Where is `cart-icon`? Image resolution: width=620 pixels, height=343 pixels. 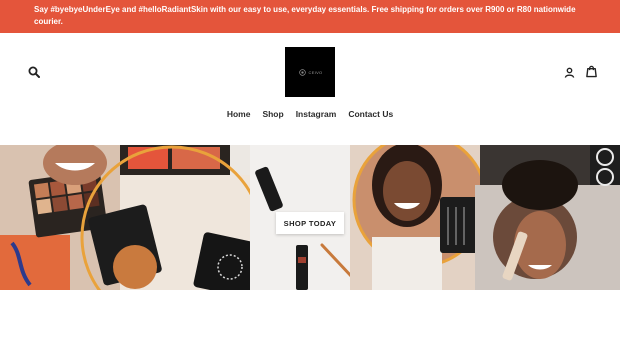 cart-icon is located at coordinates (591, 71).